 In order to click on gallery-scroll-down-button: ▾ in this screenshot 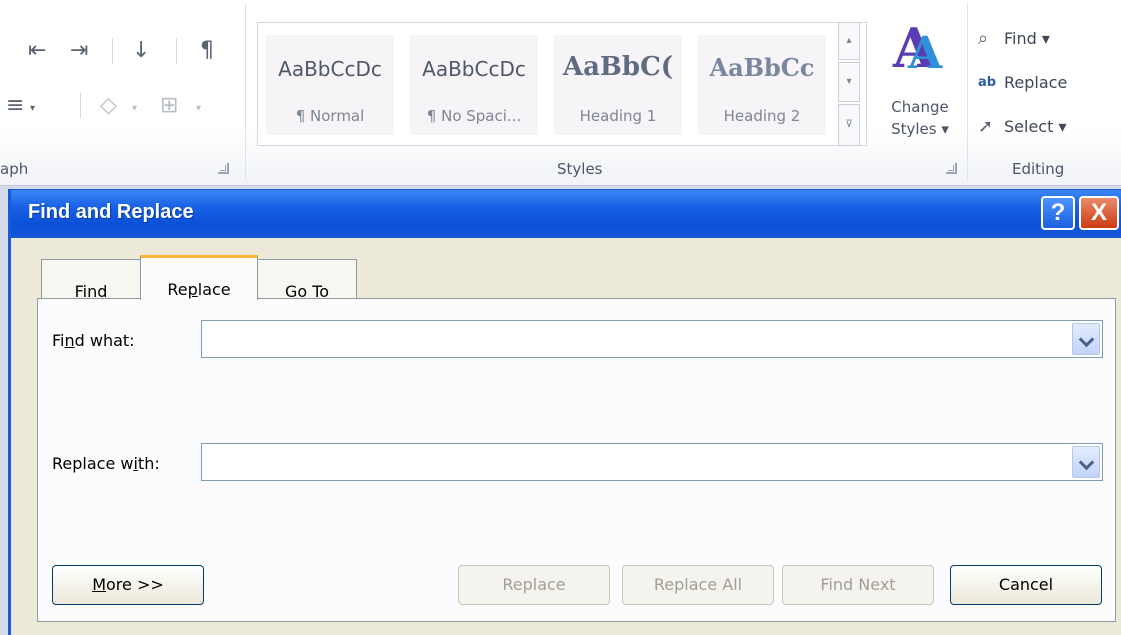, I will do `click(849, 82)`.